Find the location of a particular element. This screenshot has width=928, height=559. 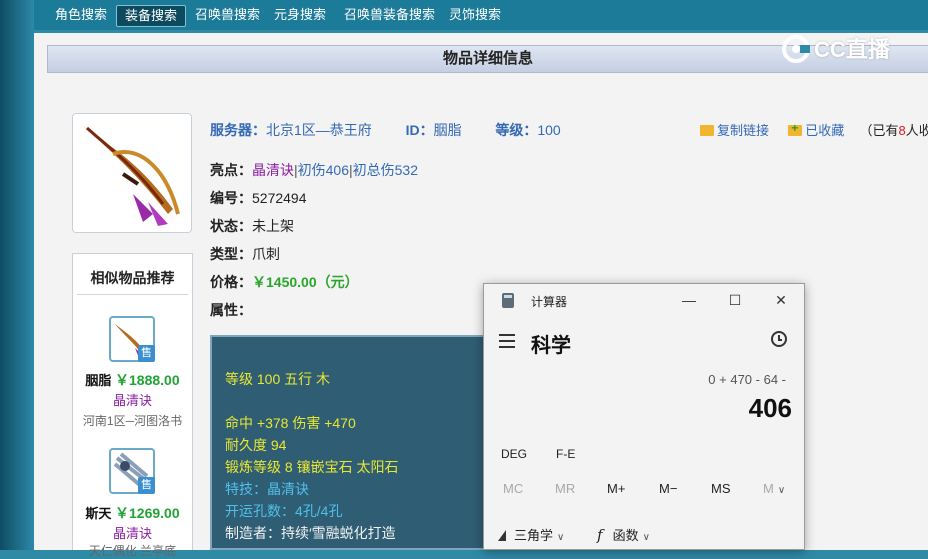

top-nav: 角色搜索 装备搜索 召唤兽搜索 元身搜索 召唤兽装备搜索 灵饰搜索 is located at coordinates (481, 15).